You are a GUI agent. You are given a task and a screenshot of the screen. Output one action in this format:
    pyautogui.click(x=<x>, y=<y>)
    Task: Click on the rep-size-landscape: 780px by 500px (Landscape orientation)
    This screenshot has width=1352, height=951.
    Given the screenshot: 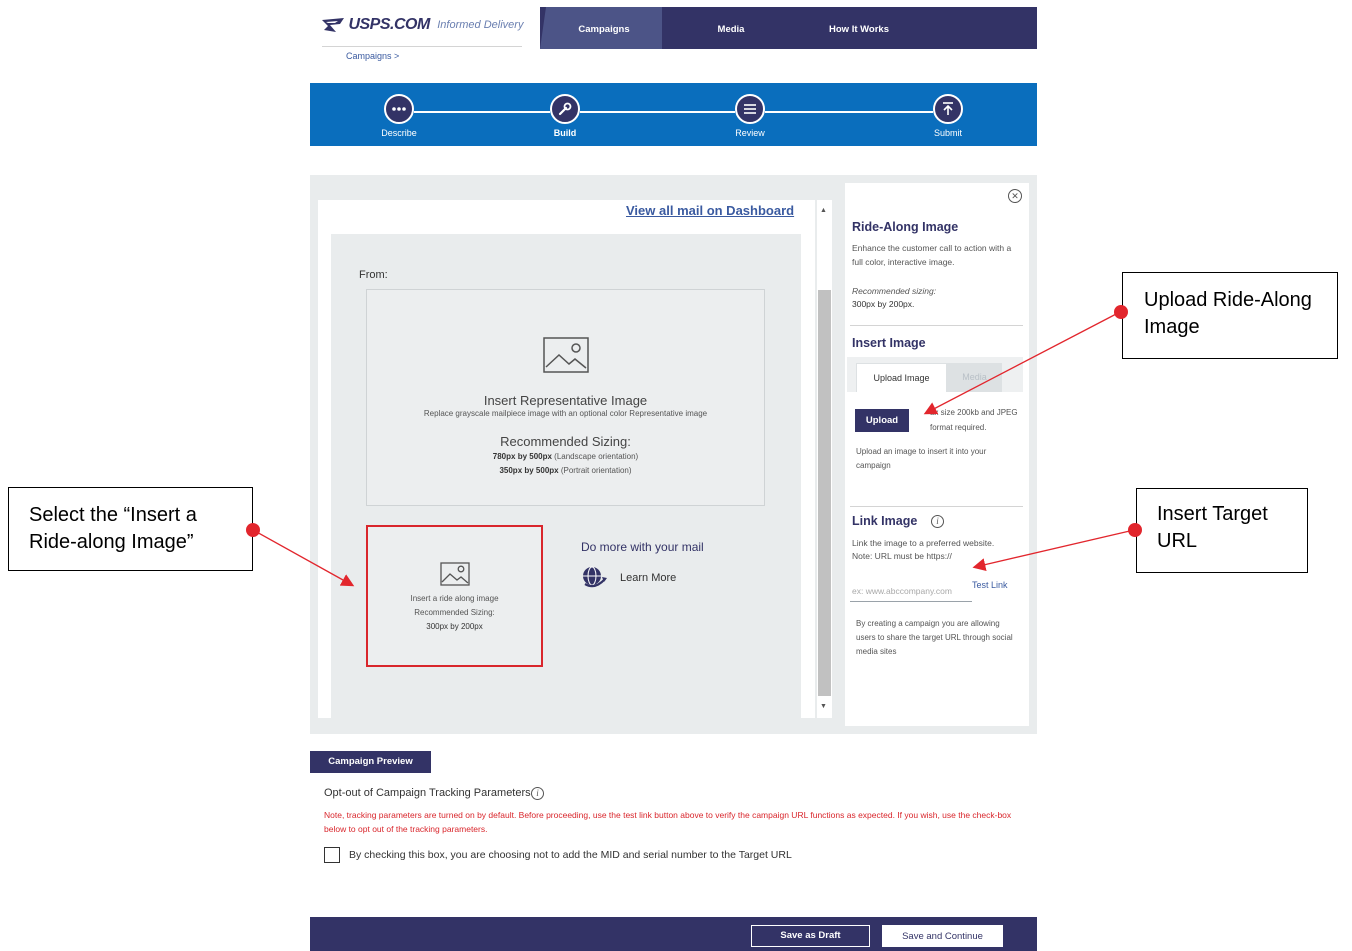 What is the action you would take?
    pyautogui.click(x=565, y=456)
    